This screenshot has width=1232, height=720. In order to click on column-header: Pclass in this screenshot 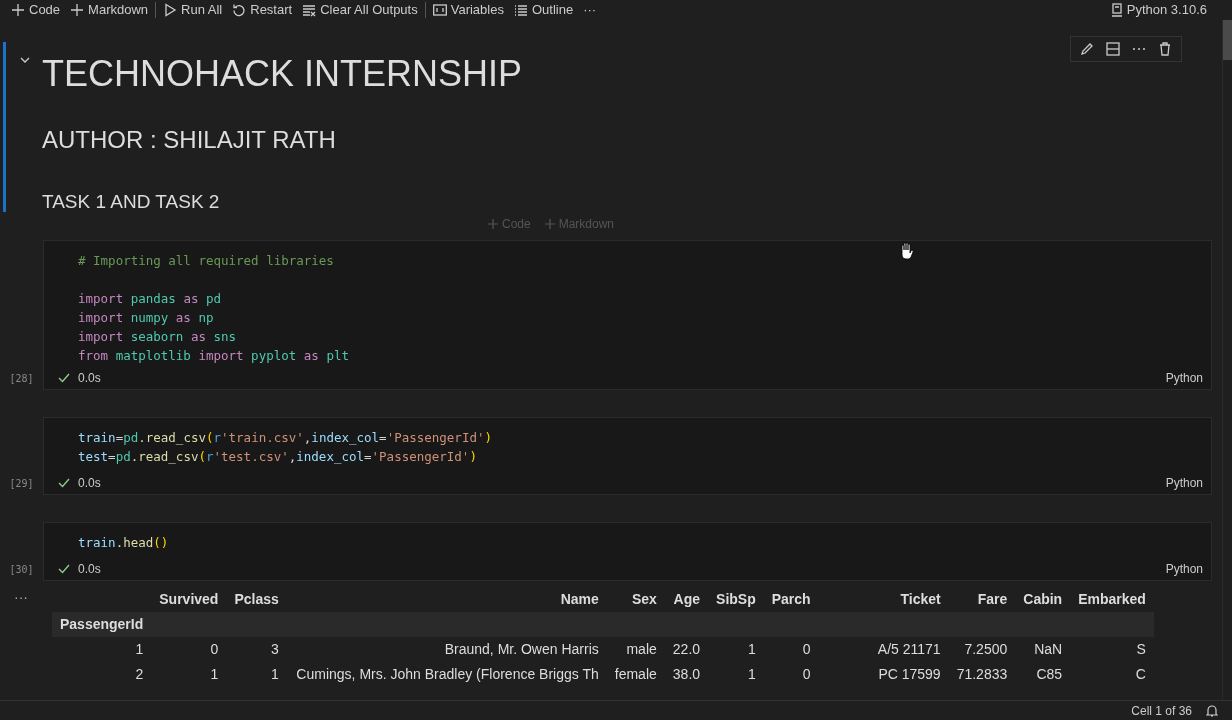, I will do `click(256, 599)`.